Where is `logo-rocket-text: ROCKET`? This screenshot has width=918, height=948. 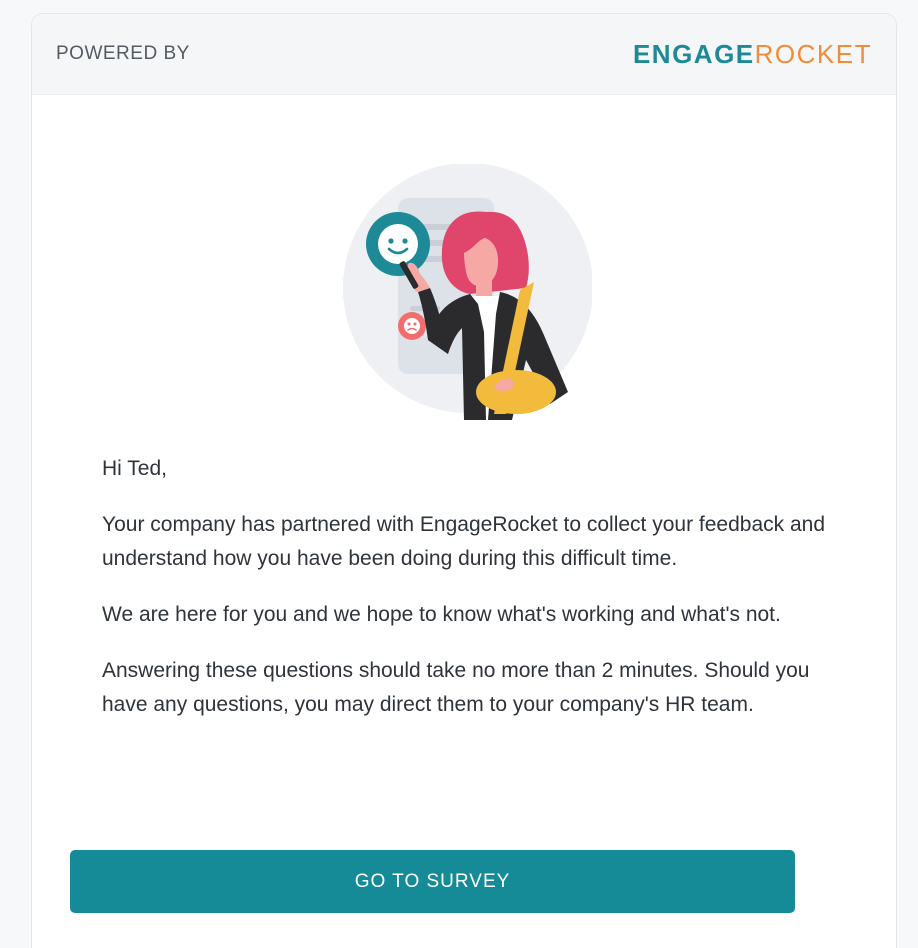
logo-rocket-text: ROCKET is located at coordinates (813, 54).